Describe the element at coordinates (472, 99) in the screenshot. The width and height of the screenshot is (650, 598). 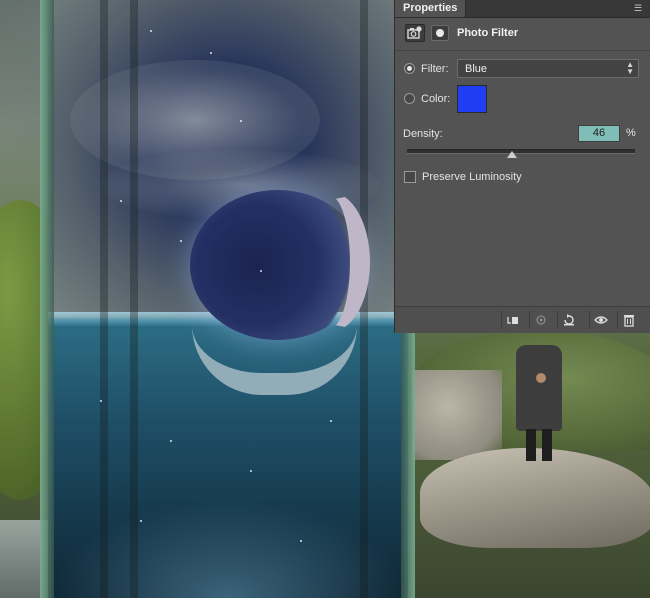
I see `color-swatch` at that location.